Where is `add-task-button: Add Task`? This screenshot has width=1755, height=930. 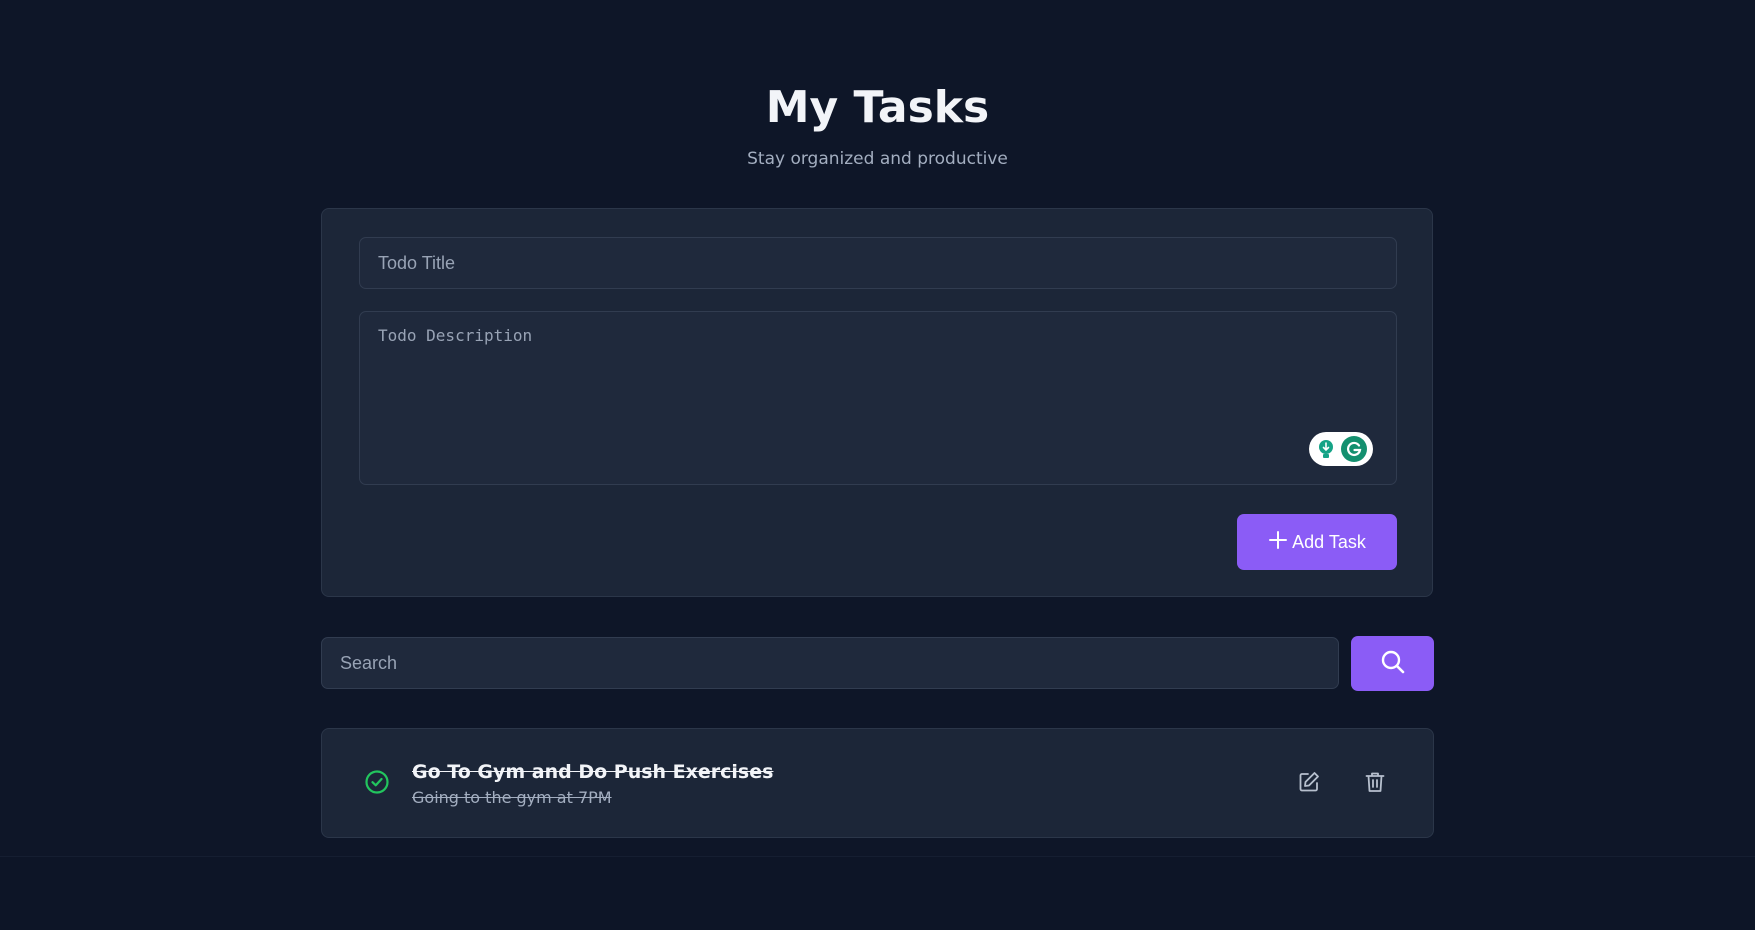 add-task-button: Add Task is located at coordinates (1317, 542).